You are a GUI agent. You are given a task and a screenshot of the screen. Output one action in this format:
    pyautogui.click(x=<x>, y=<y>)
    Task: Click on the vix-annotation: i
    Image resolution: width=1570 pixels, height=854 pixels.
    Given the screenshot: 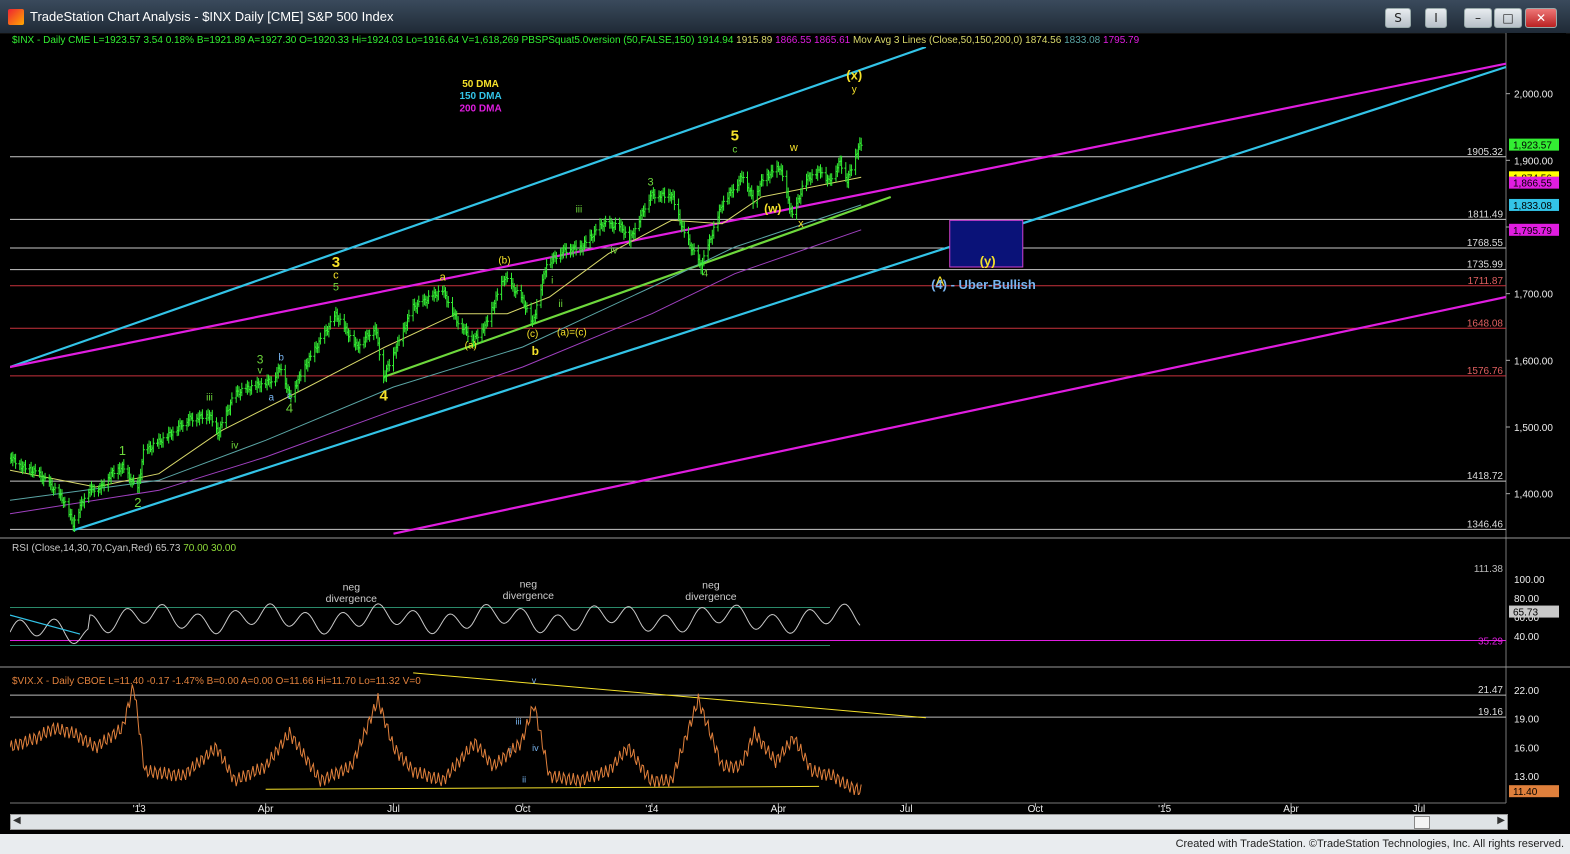 What is the action you would take?
    pyautogui.click(x=510, y=750)
    